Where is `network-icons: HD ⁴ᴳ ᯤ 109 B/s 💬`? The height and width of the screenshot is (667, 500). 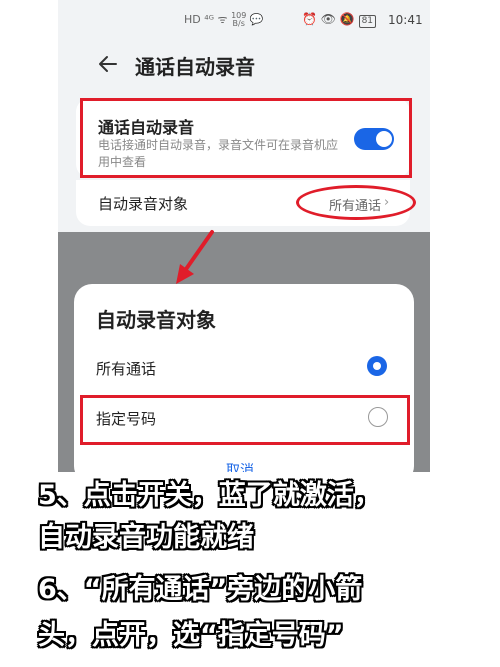 network-icons: HD ⁴ᴳ ᯤ 109 B/s 💬 is located at coordinates (224, 19).